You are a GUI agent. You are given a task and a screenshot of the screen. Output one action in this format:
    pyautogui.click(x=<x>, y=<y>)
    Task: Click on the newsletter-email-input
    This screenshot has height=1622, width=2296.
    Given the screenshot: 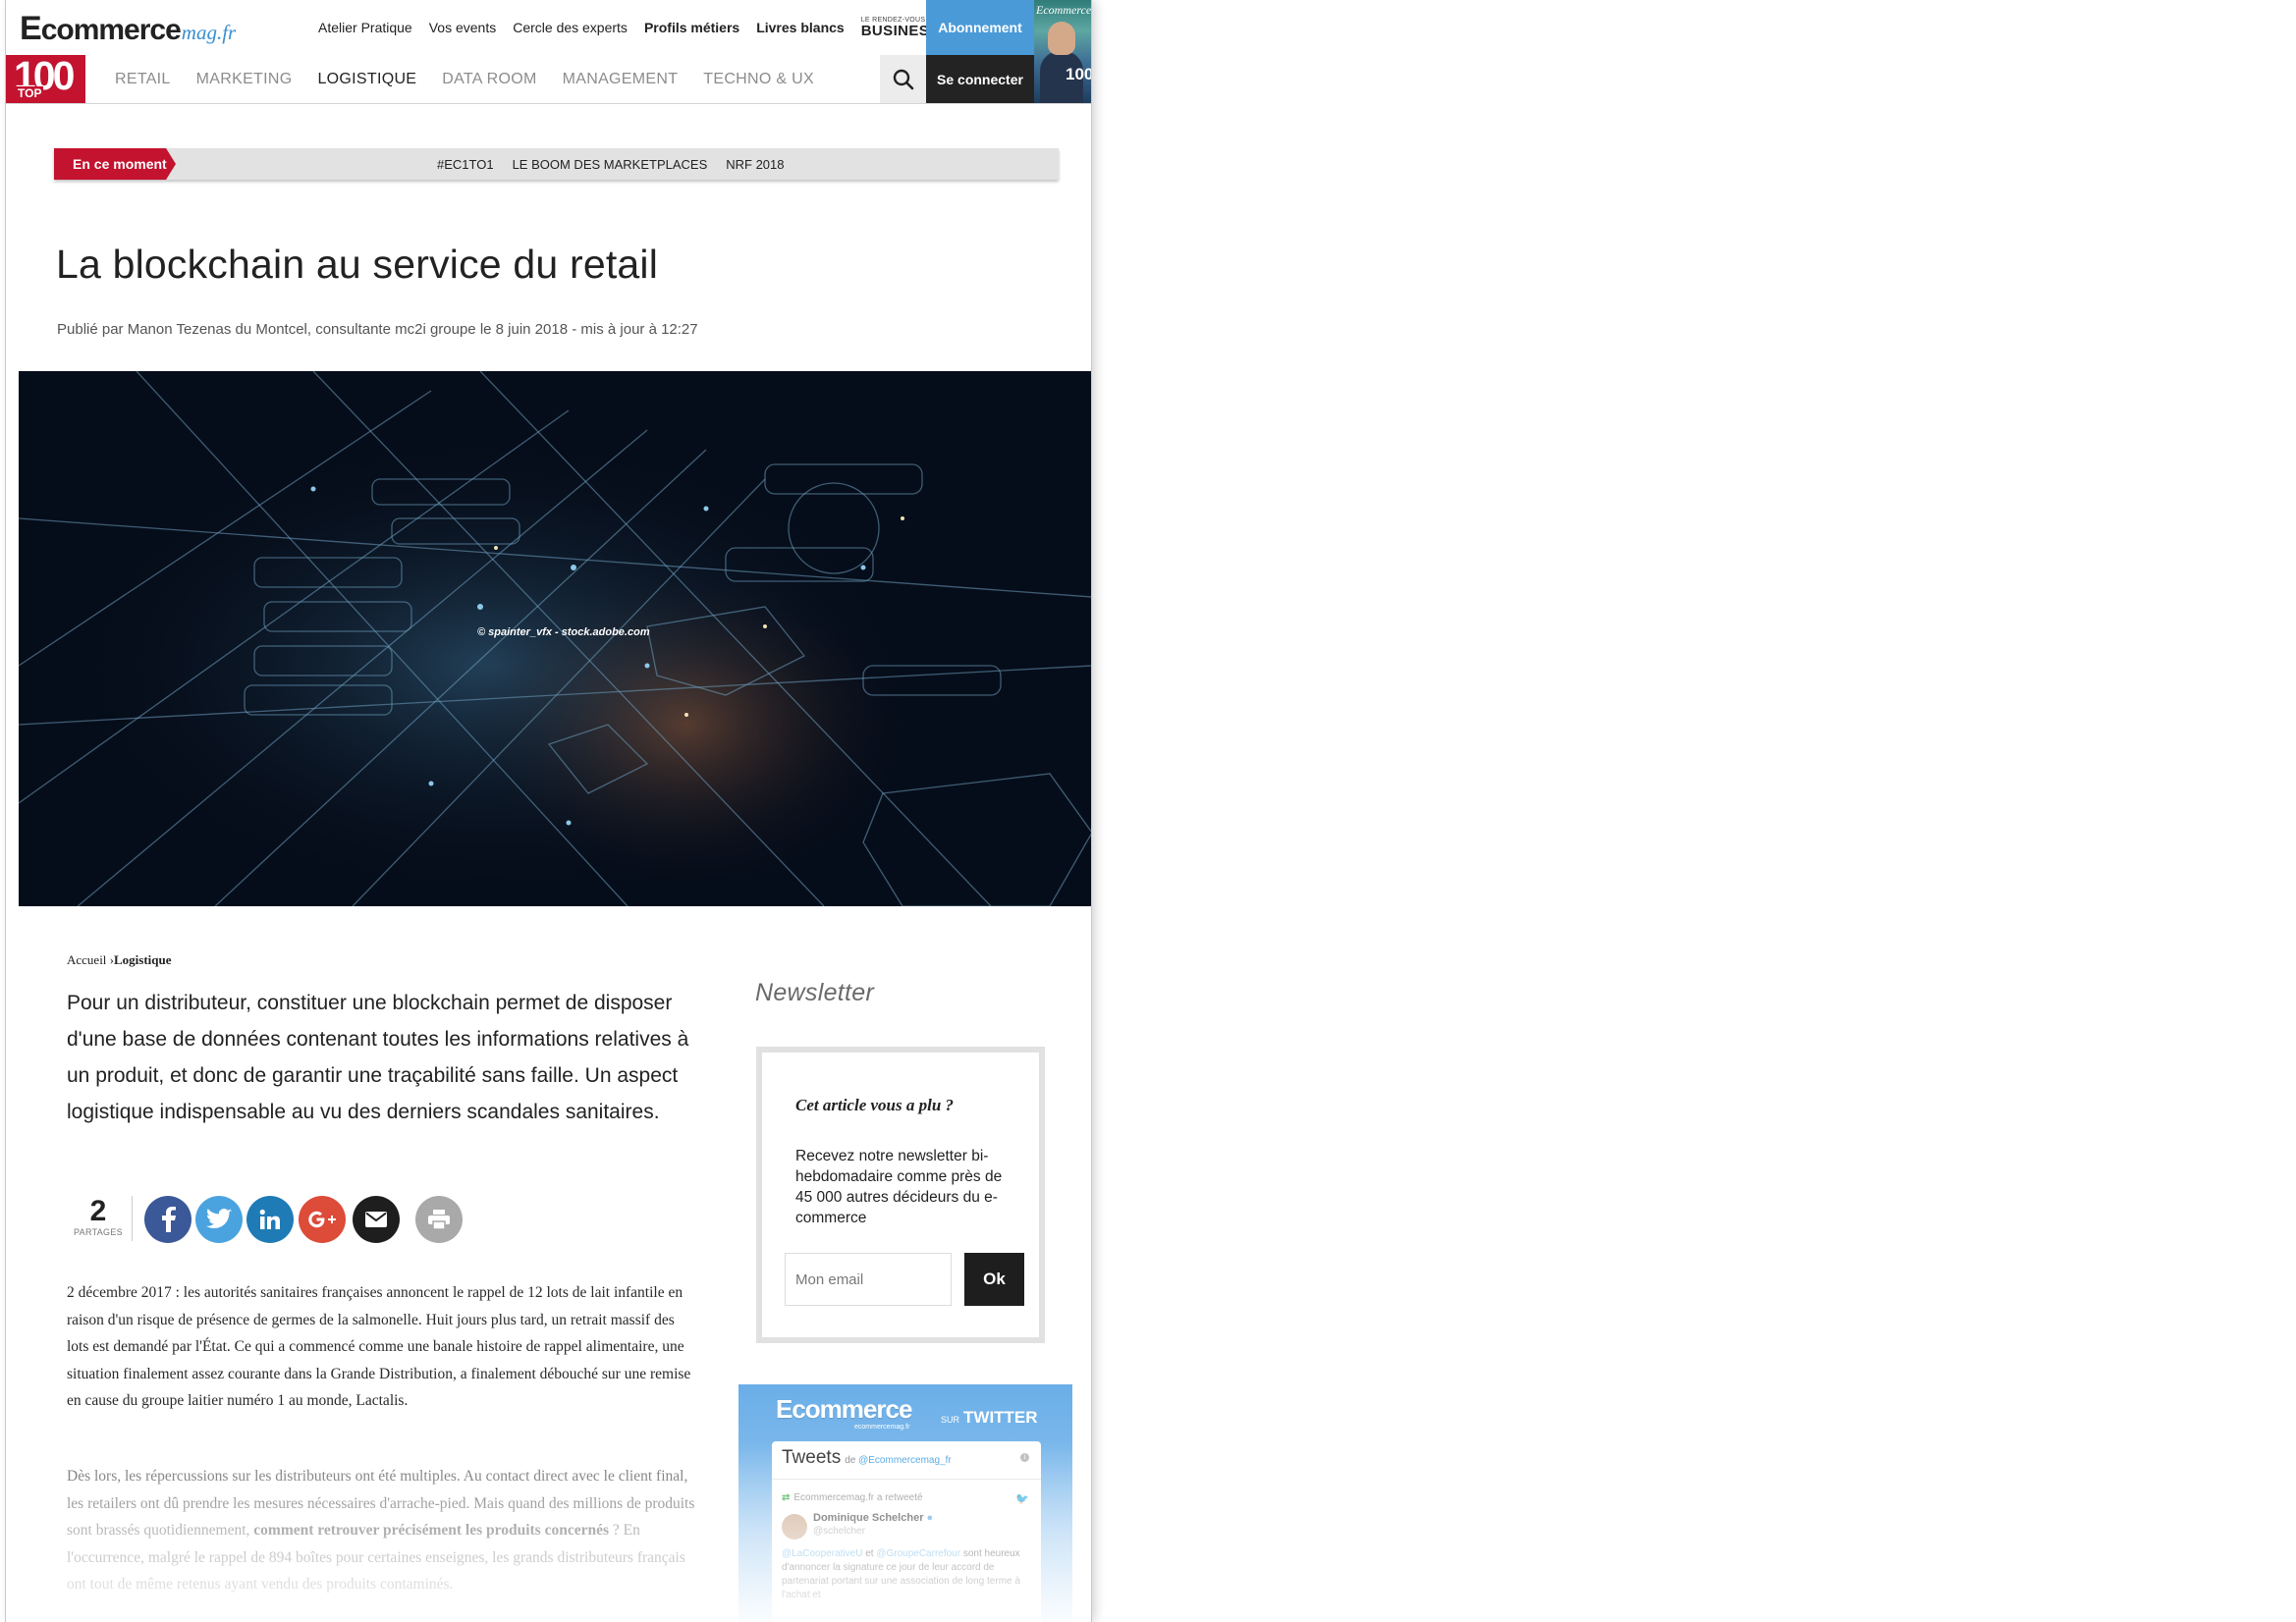 What is the action you would take?
    pyautogui.click(x=868, y=1279)
    